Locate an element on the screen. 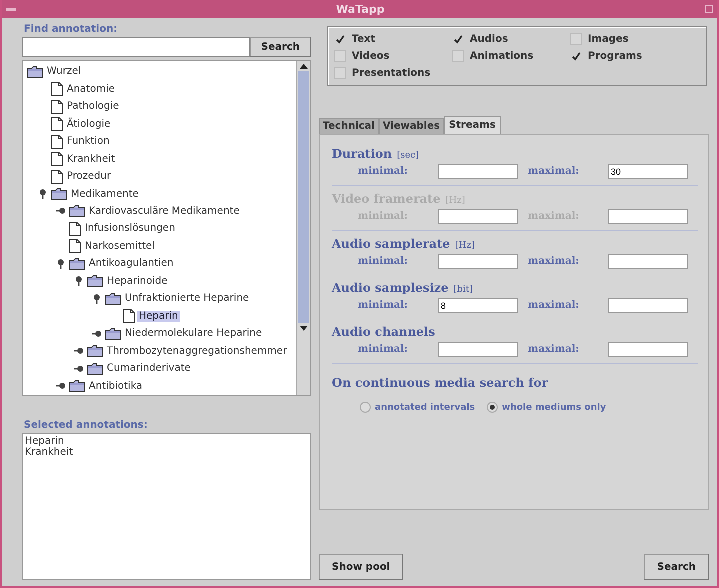  checkbox-label: Programs is located at coordinates (615, 56).